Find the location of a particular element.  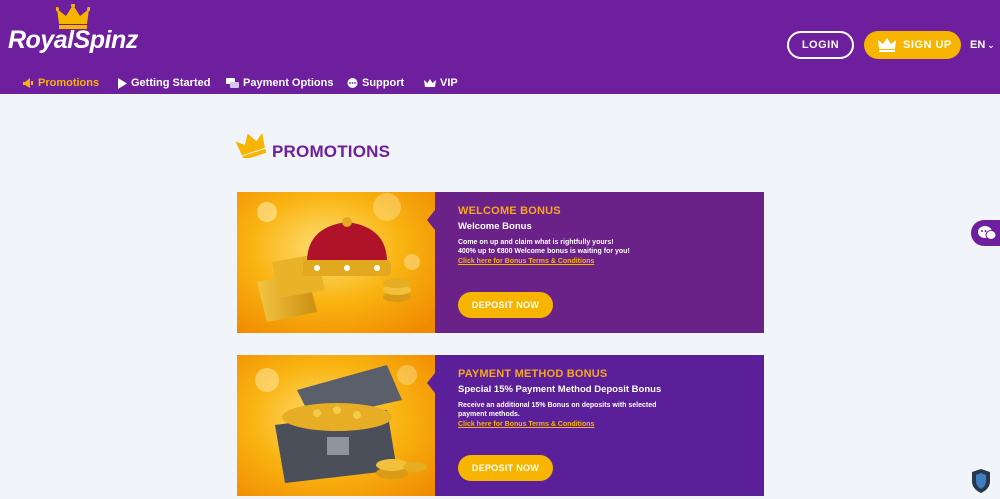

nav-item-getting-started: Getting Started is located at coordinates (163, 83).